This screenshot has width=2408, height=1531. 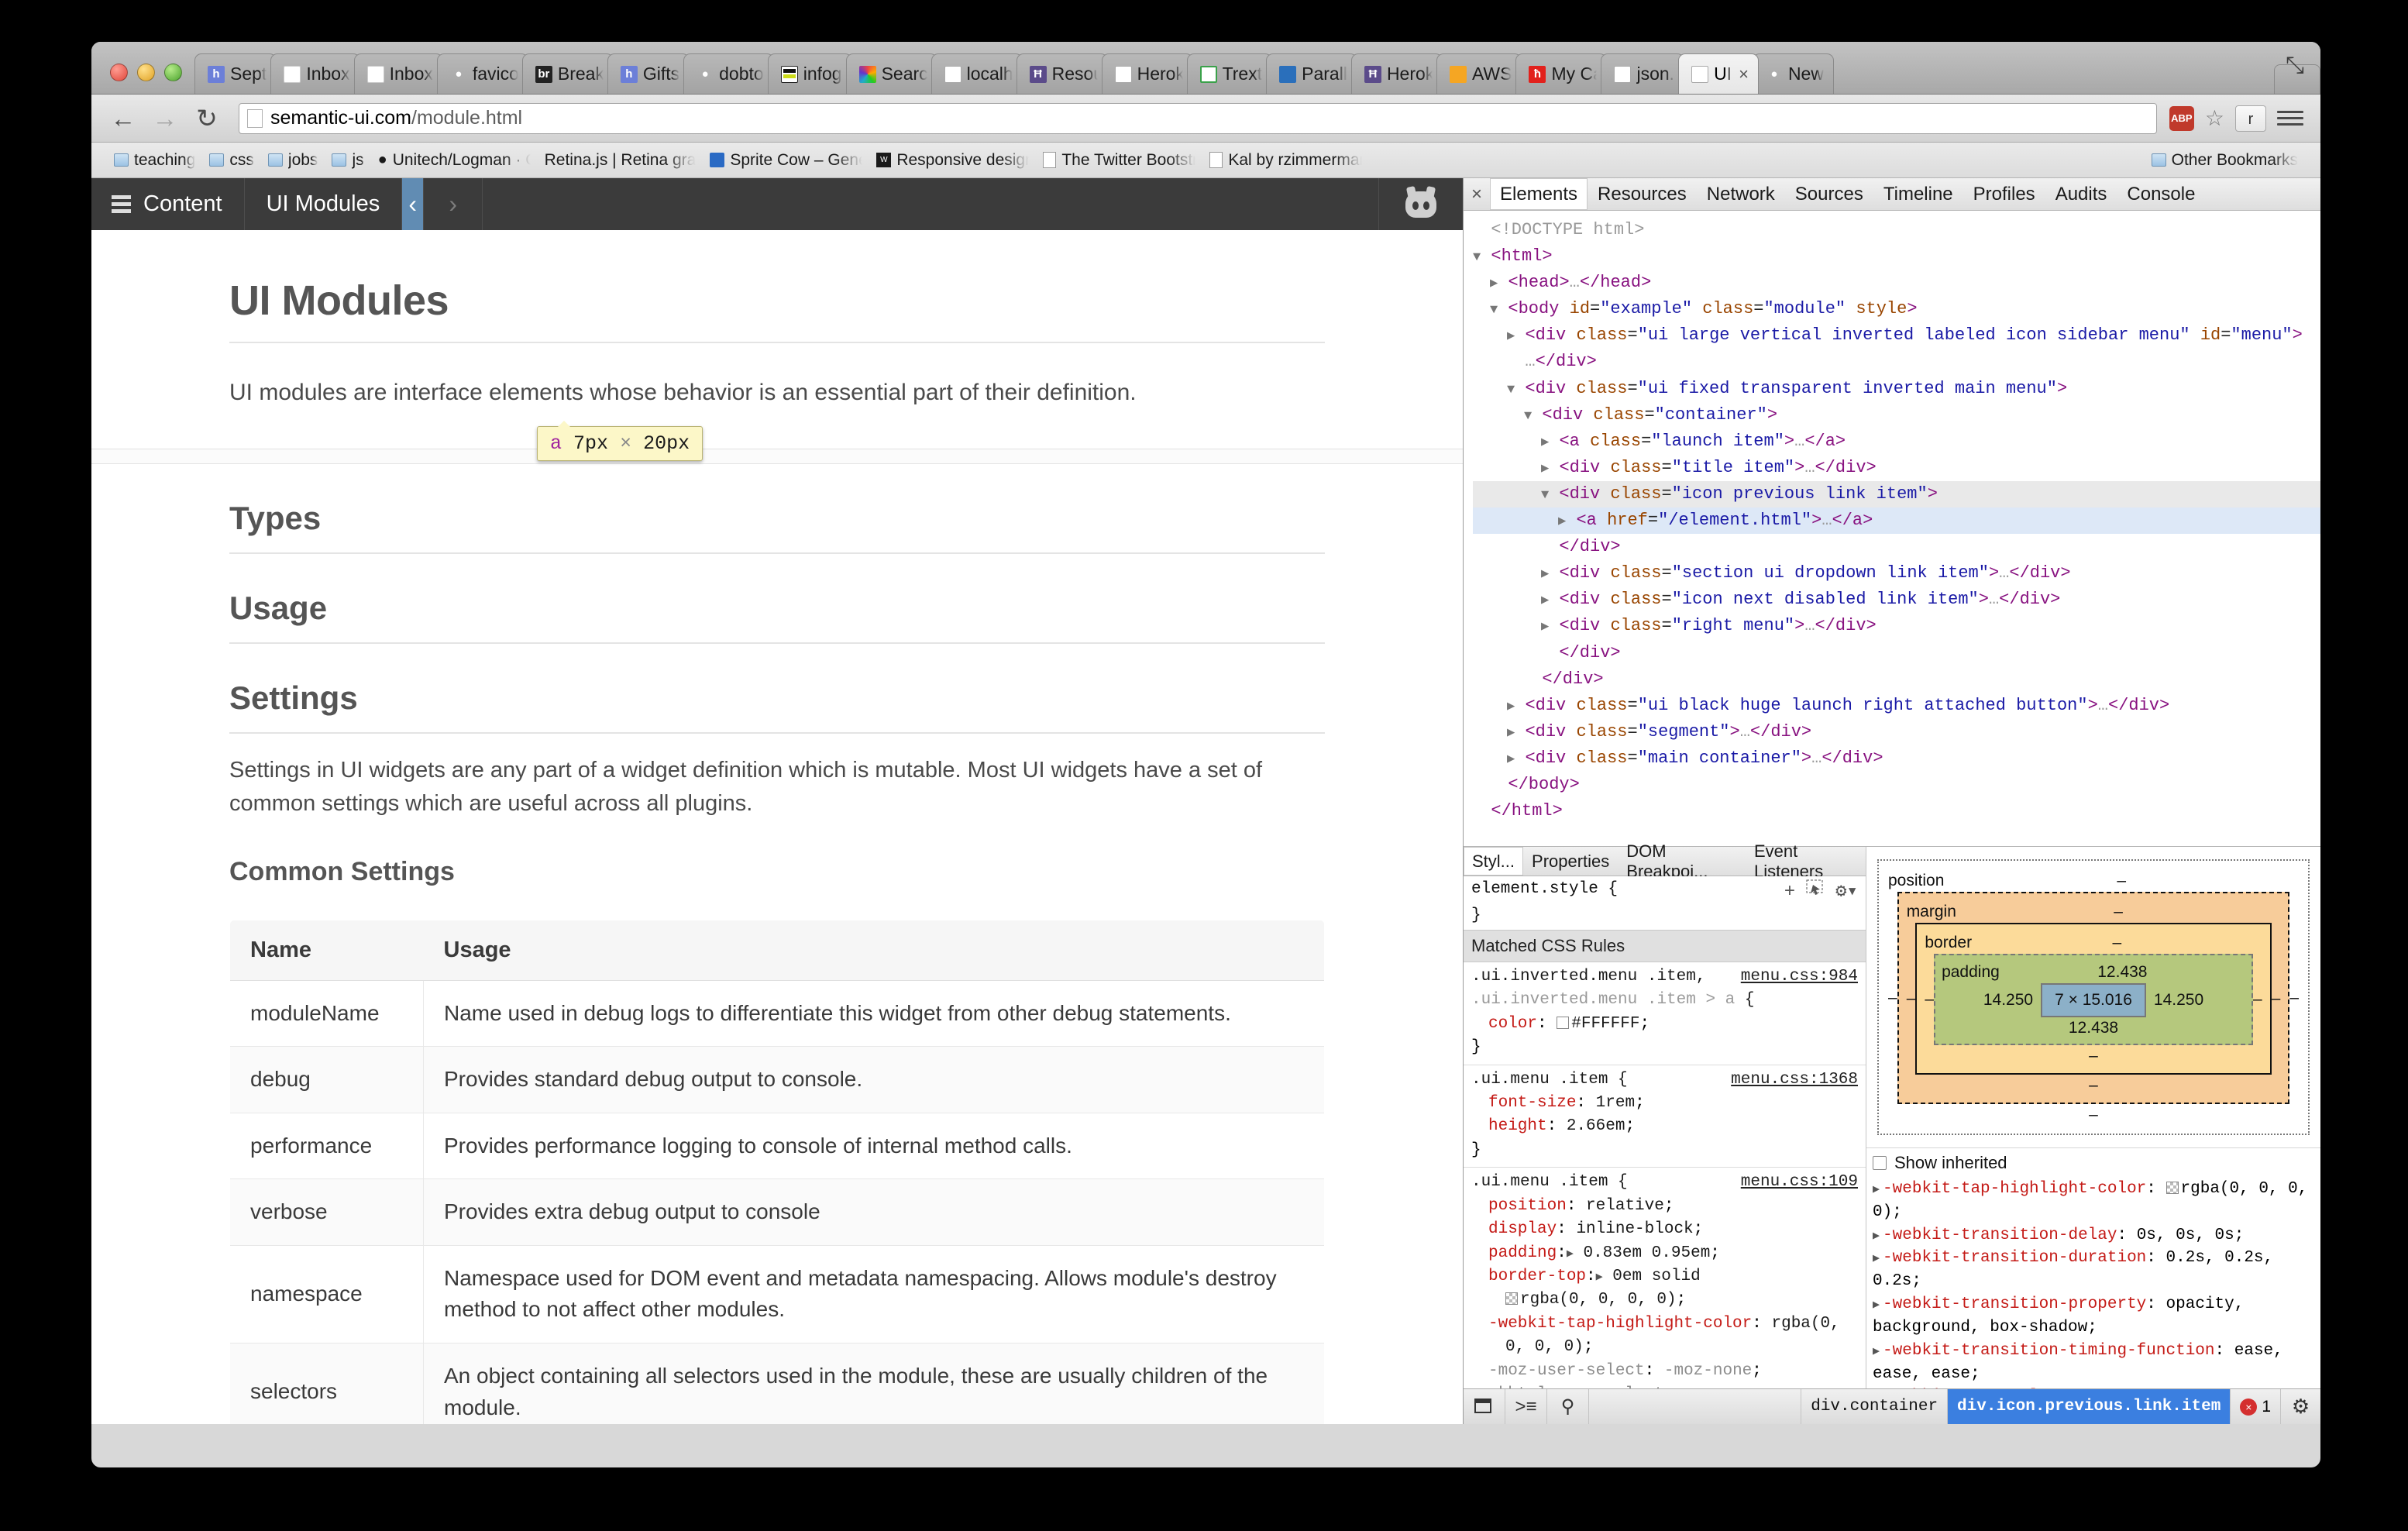 I want to click on computed-property: ▶ -webkit-transition-delay: 0s, 0s, 0s;, so click(x=2093, y=1235).